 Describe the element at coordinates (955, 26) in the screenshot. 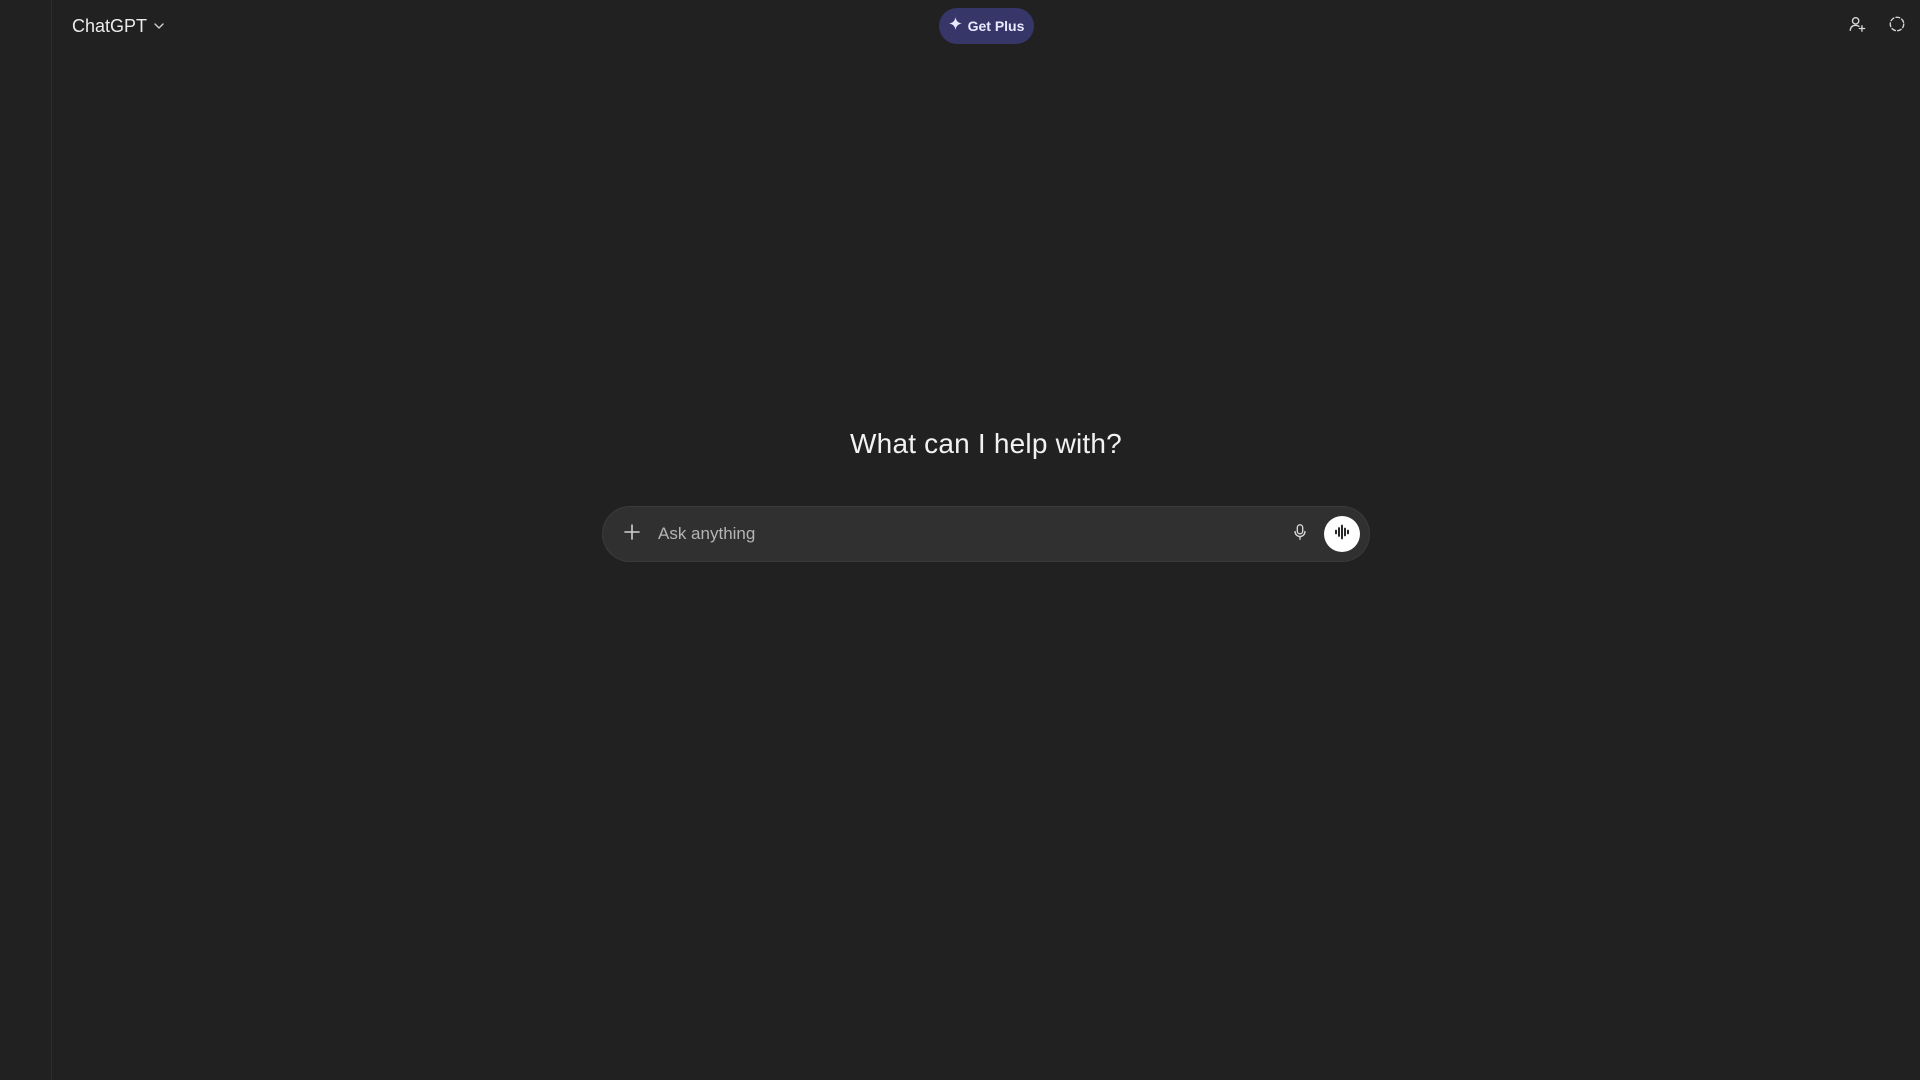

I see `sparkle-icon` at that location.